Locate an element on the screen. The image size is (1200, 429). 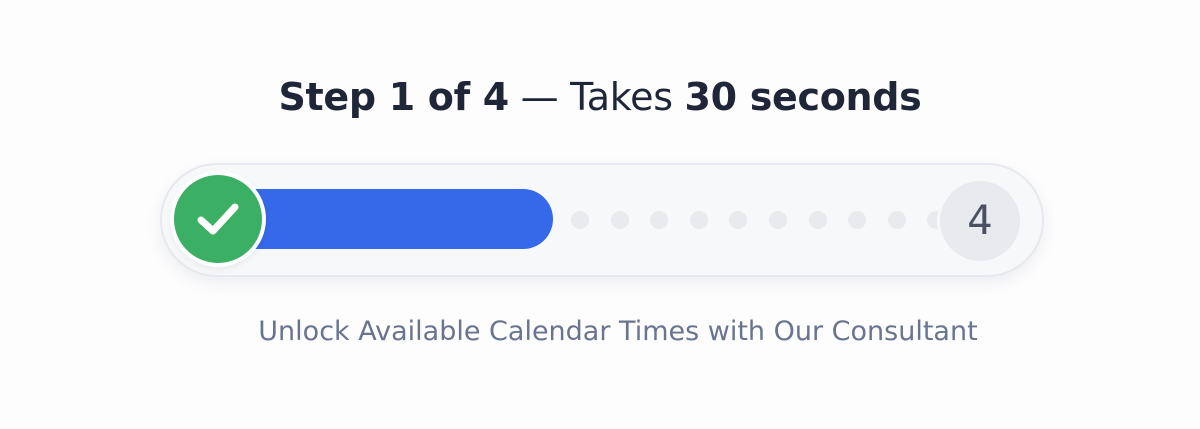
step-count: Step 1 of 4 is located at coordinates (393, 97).